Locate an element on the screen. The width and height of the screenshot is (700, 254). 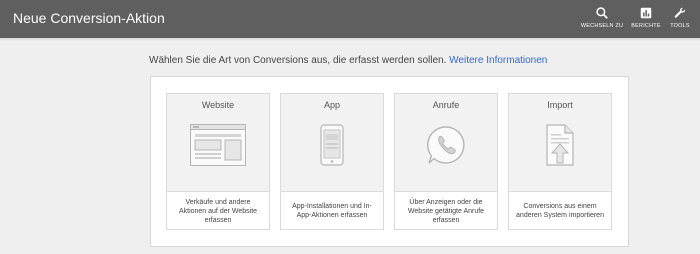
phone-icon is located at coordinates (332, 145).